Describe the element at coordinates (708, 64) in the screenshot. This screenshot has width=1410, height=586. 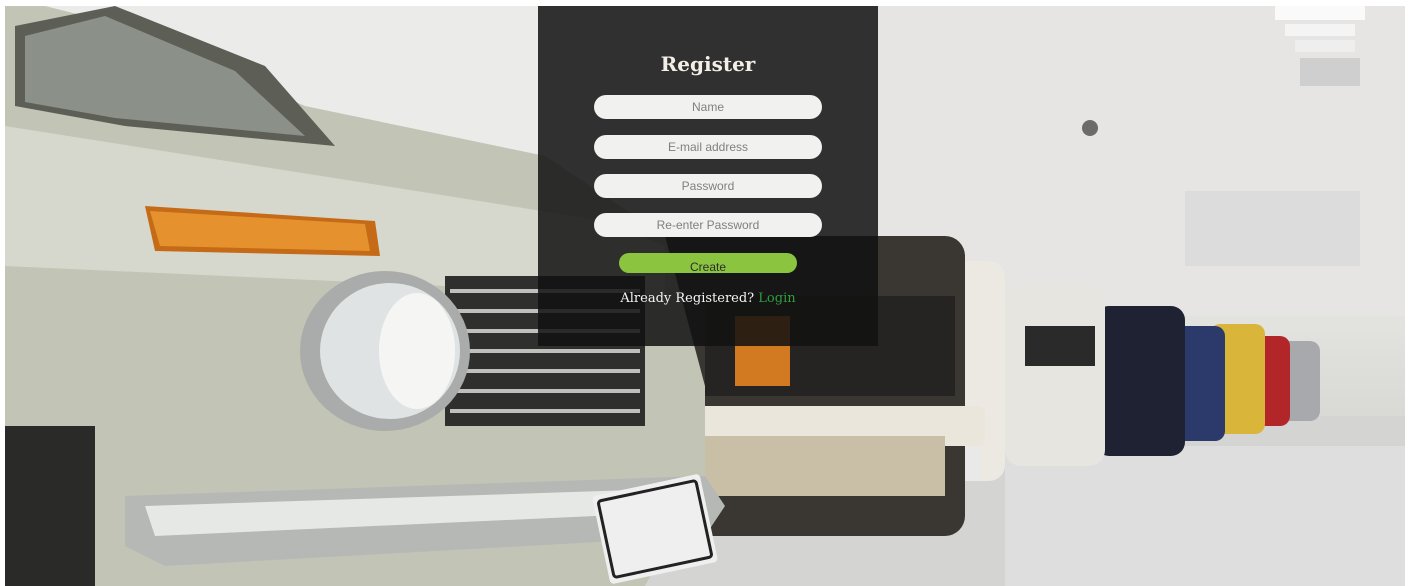
I see `register-title: Register` at that location.